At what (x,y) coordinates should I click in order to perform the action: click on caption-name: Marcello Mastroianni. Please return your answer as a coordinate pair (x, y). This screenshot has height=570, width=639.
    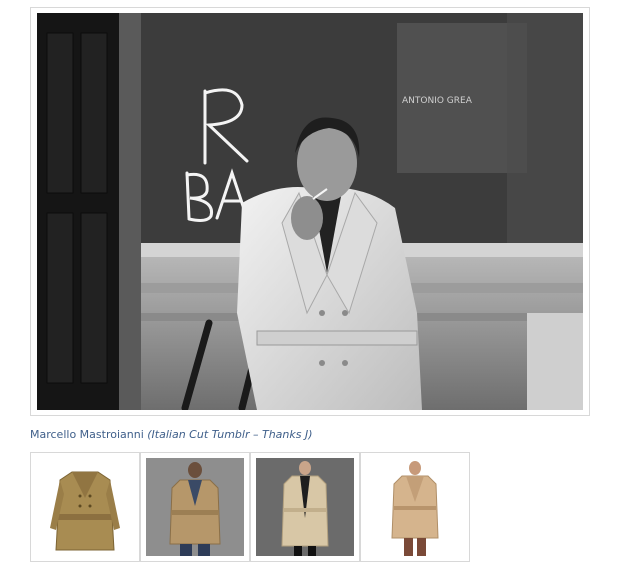
    Looking at the image, I should click on (87, 434).